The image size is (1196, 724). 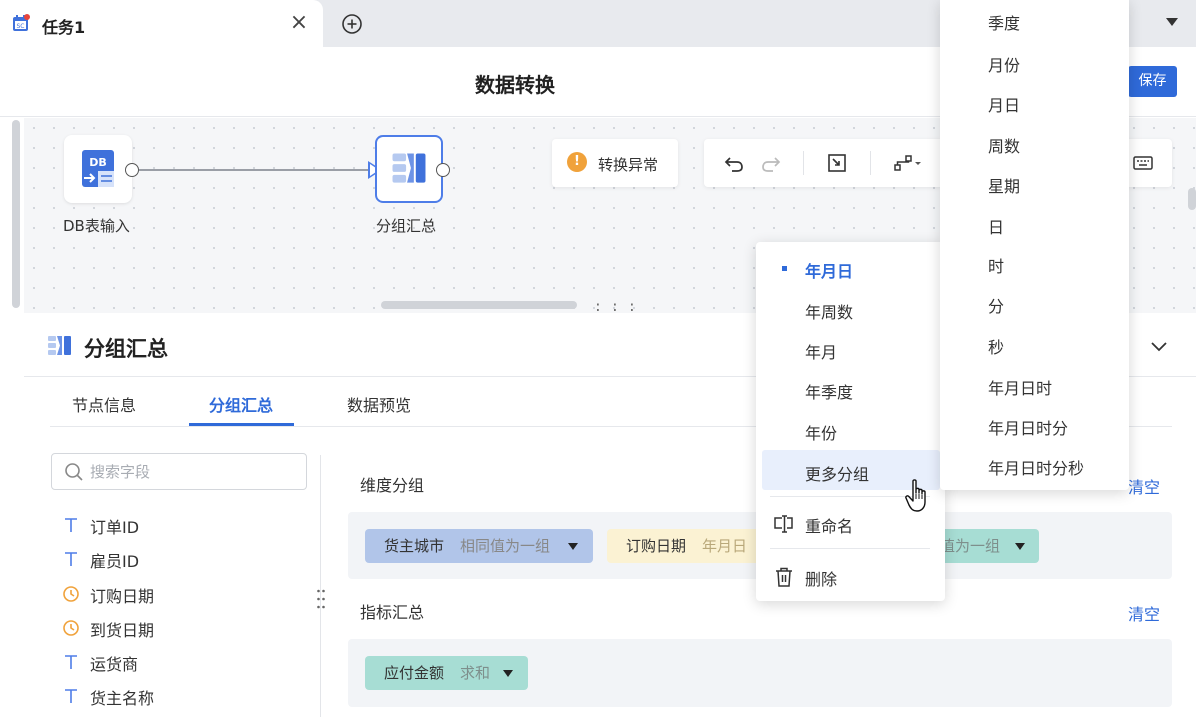 I want to click on vertical-scrollbar, so click(x=16, y=214).